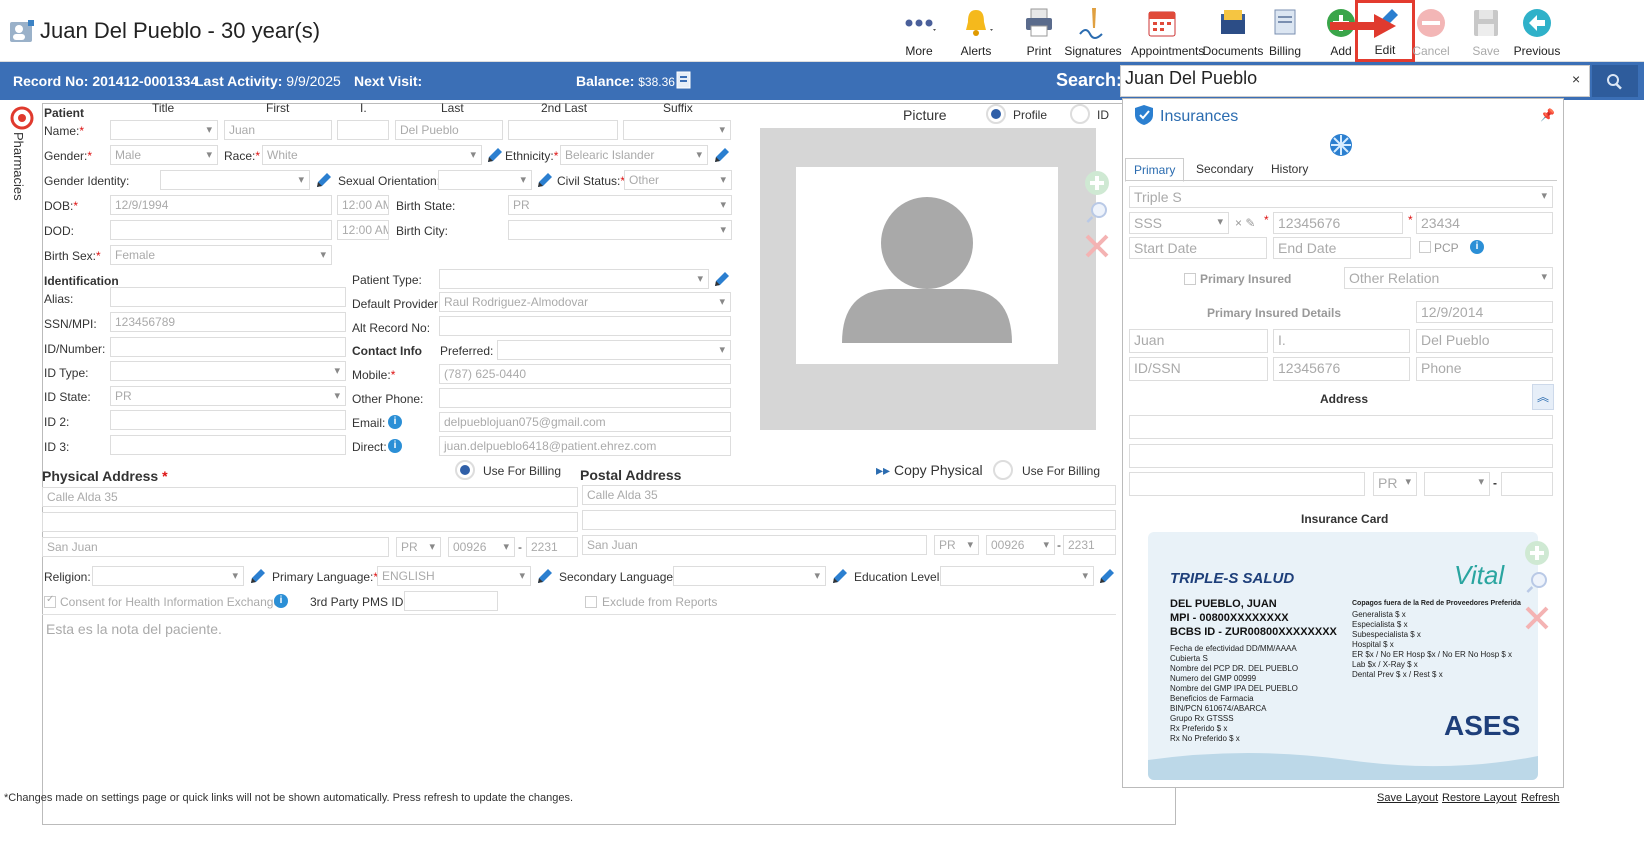 Image resolution: width=1644 pixels, height=852 pixels. What do you see at coordinates (1080, 114) in the screenshot?
I see `id-radio` at bounding box center [1080, 114].